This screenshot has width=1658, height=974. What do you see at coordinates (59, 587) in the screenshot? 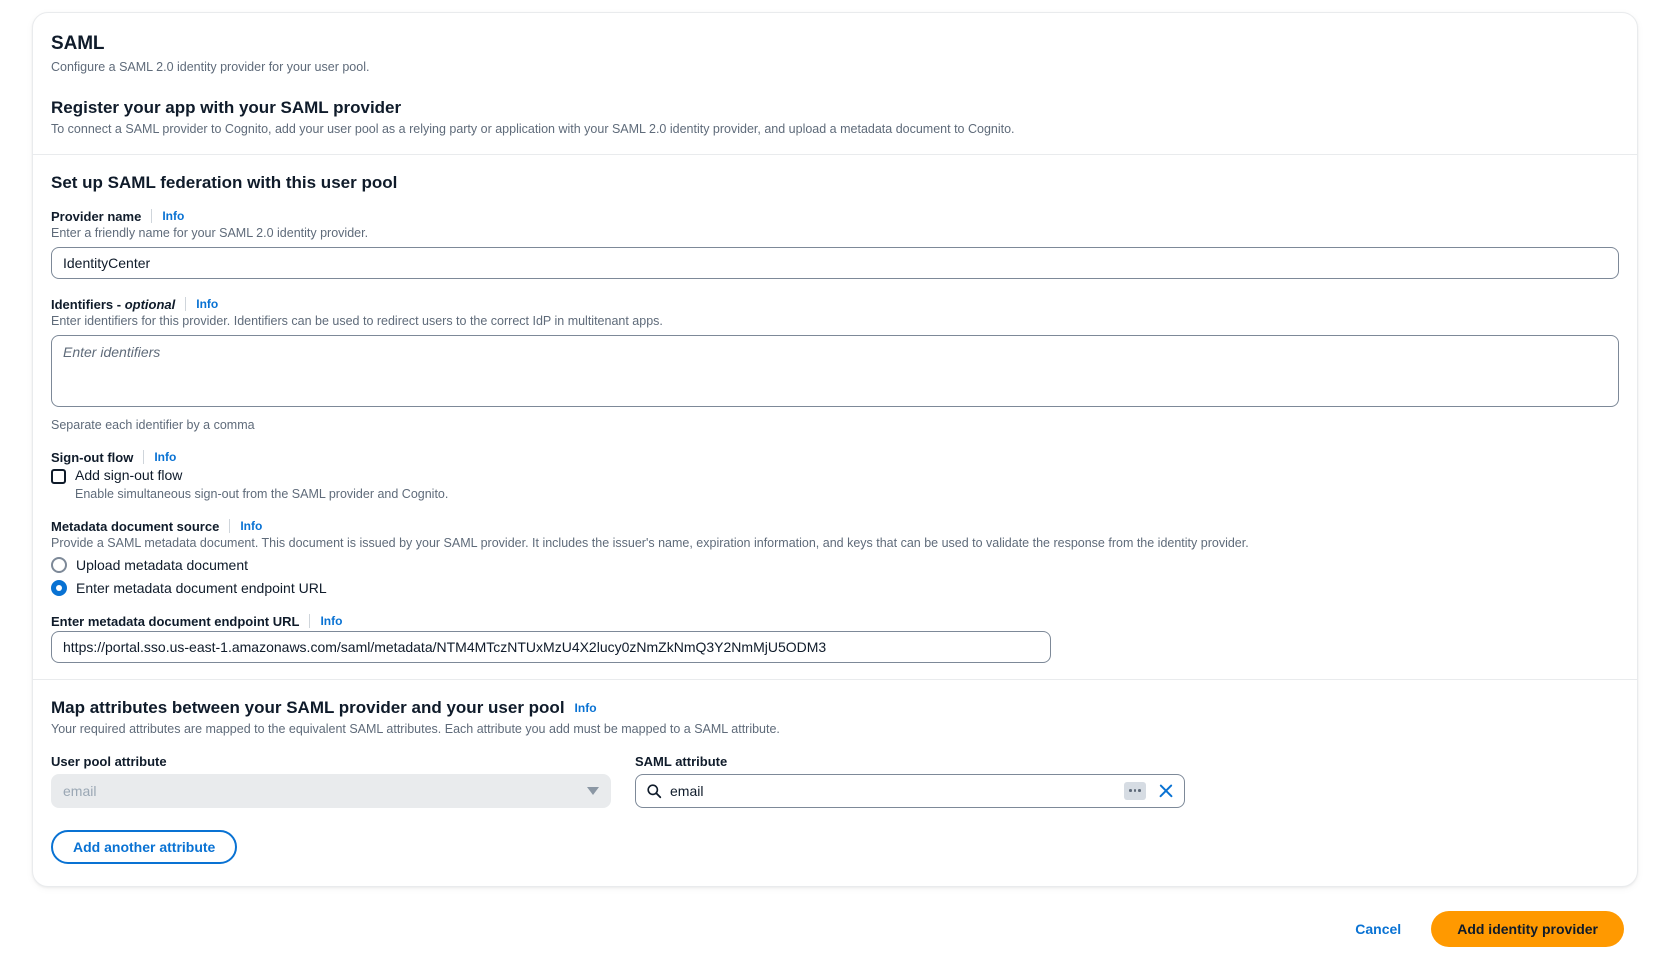
I see `radio-endpoint-url` at bounding box center [59, 587].